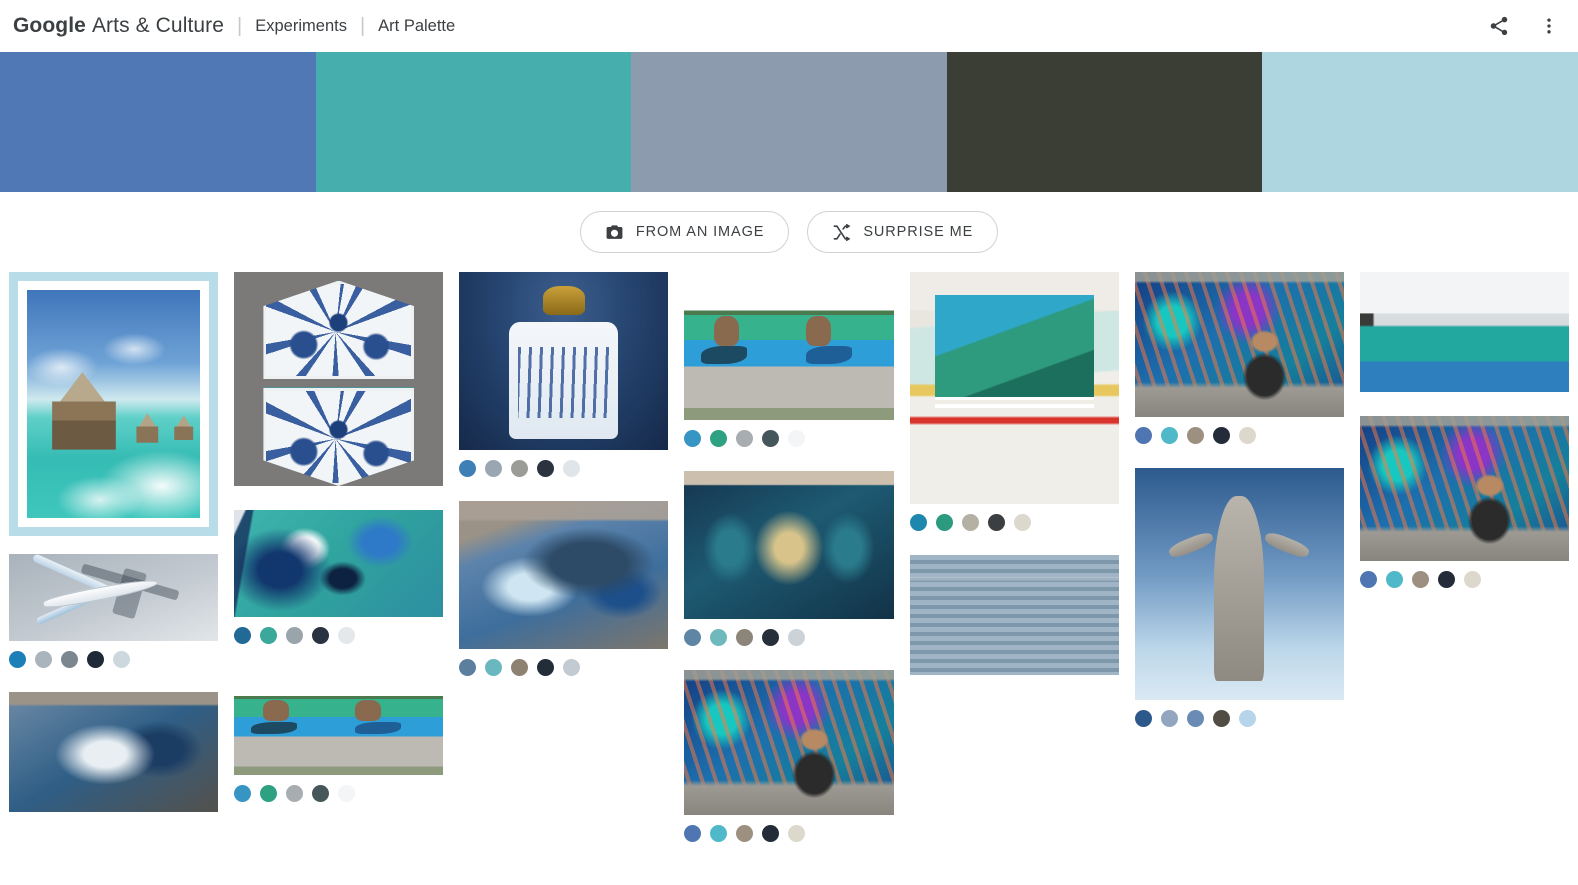 This screenshot has width=1578, height=885. What do you see at coordinates (114, 611) in the screenshot?
I see `result-plane` at bounding box center [114, 611].